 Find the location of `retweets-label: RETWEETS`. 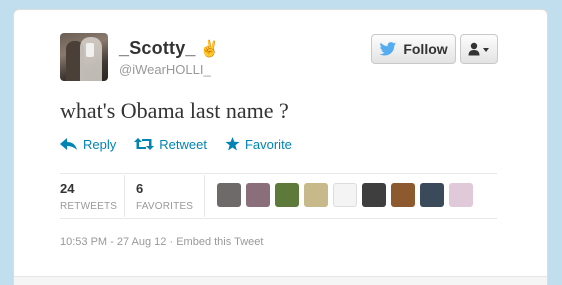

retweets-label: RETWEETS is located at coordinates (89, 206).